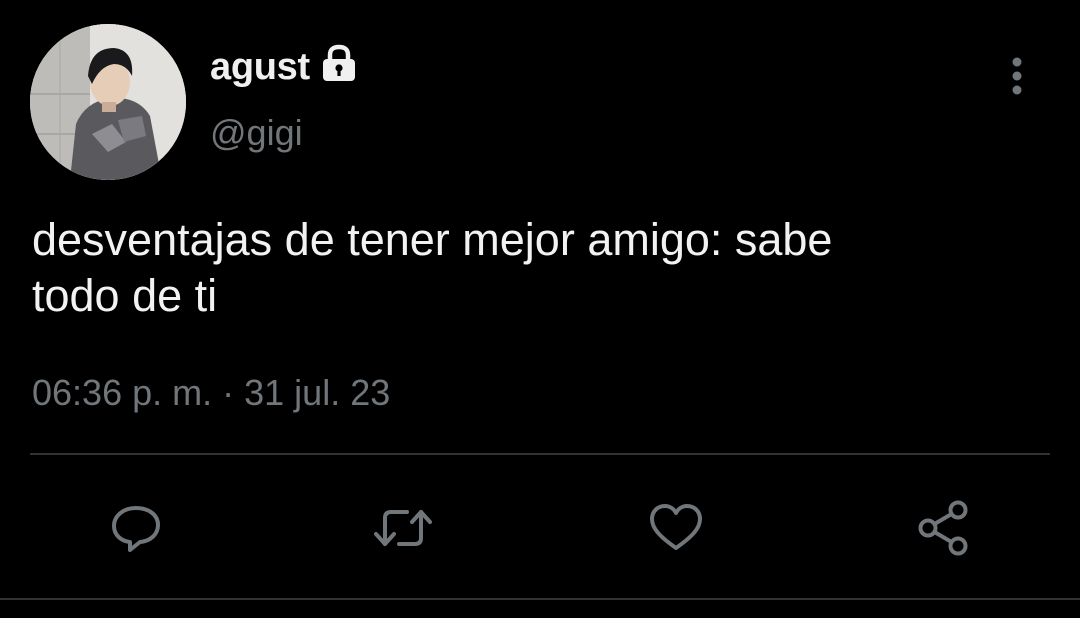  What do you see at coordinates (256, 133) in the screenshot?
I see `author-handle: @gigi` at bounding box center [256, 133].